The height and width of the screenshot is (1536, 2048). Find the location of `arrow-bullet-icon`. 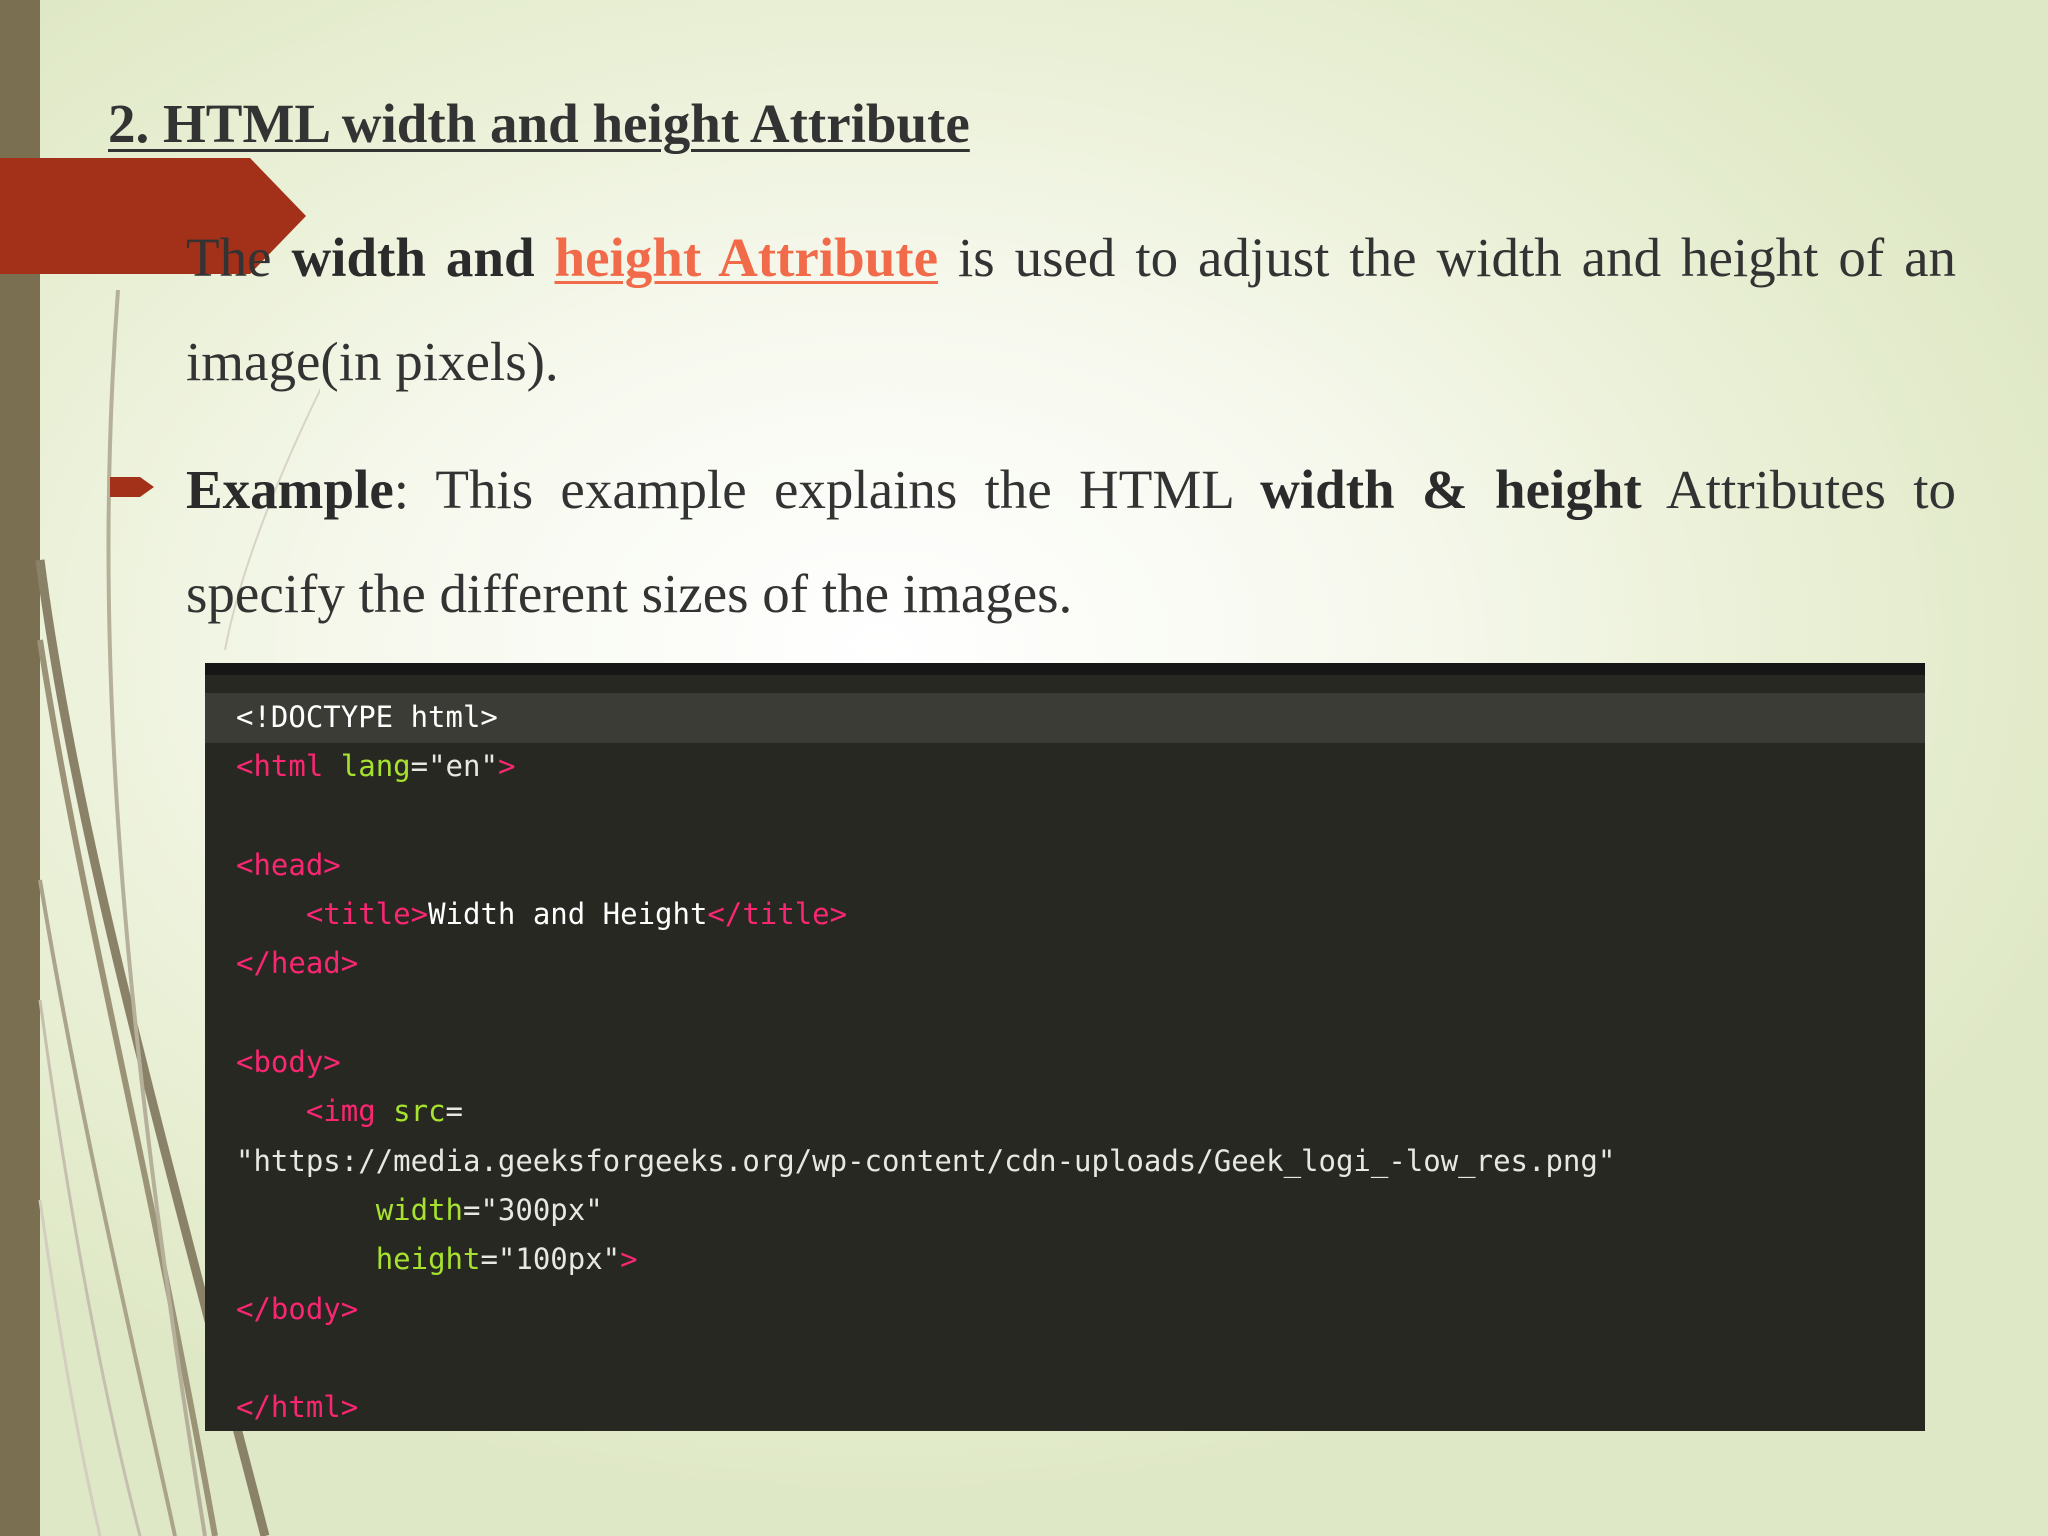

arrow-bullet-icon is located at coordinates (132, 487).